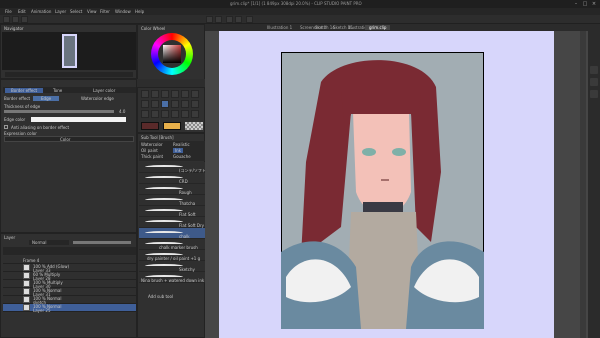 The width and height of the screenshot is (600, 338). Describe the element at coordinates (229, 19) in the screenshot. I see `clear-icon` at that location.